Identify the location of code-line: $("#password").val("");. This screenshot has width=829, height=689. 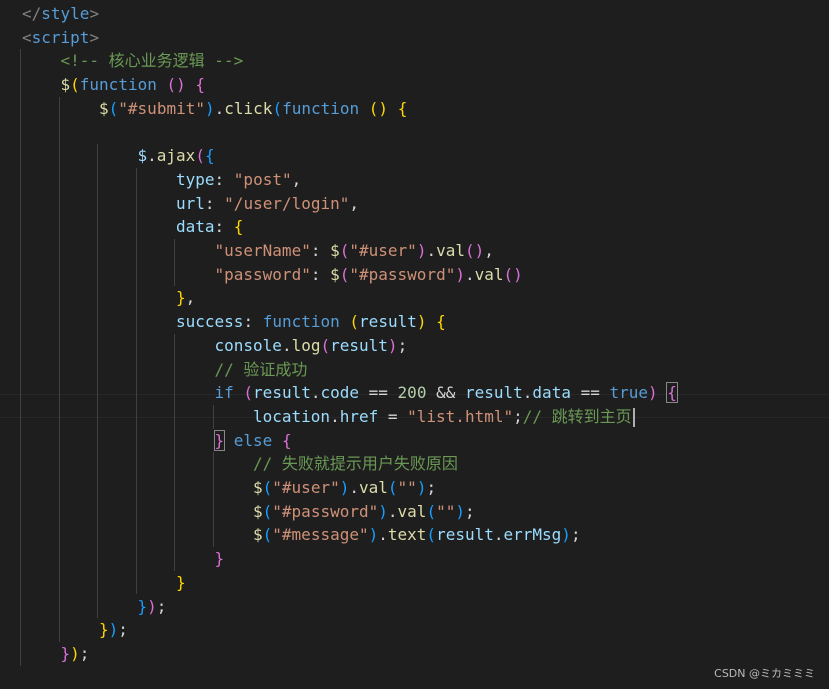
(364, 512).